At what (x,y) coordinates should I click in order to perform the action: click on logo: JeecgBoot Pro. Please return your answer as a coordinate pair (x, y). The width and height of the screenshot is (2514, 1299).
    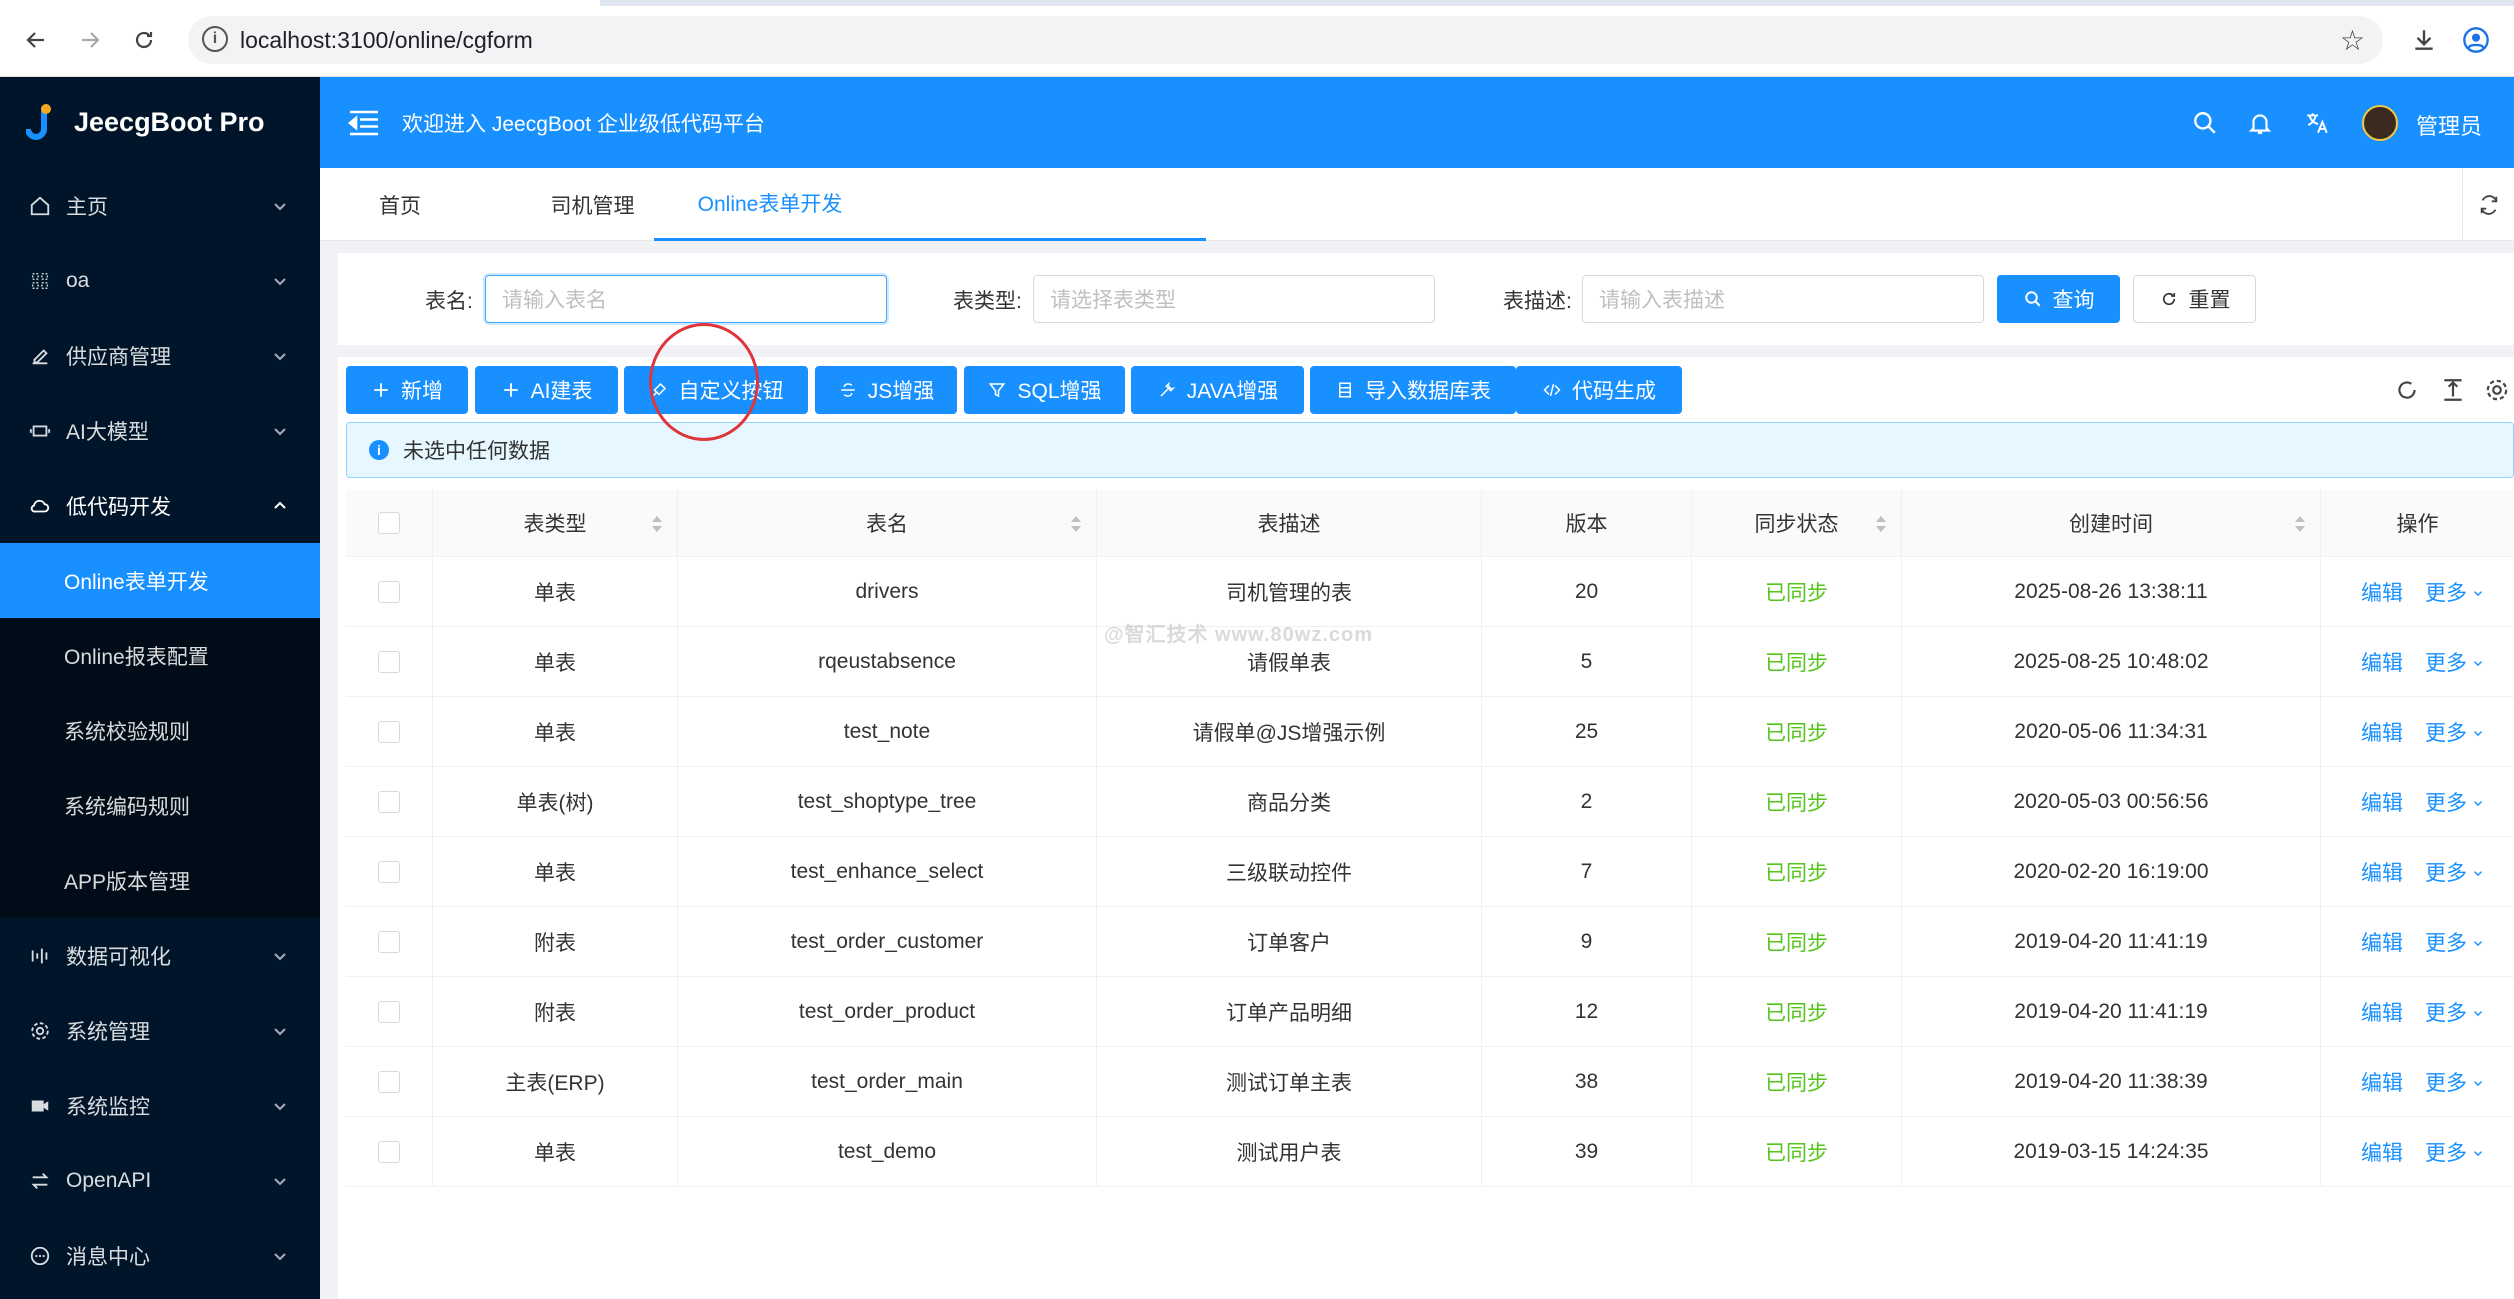
    Looking at the image, I should click on (160, 122).